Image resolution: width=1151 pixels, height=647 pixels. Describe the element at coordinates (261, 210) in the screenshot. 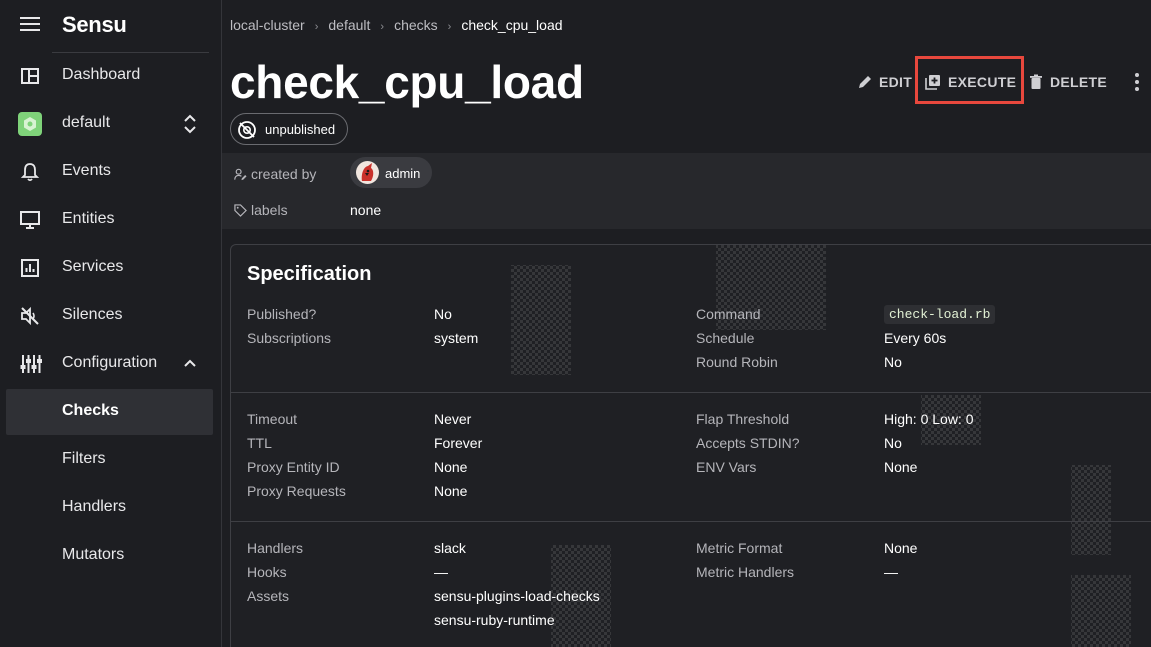

I see `labels-label: labels` at that location.